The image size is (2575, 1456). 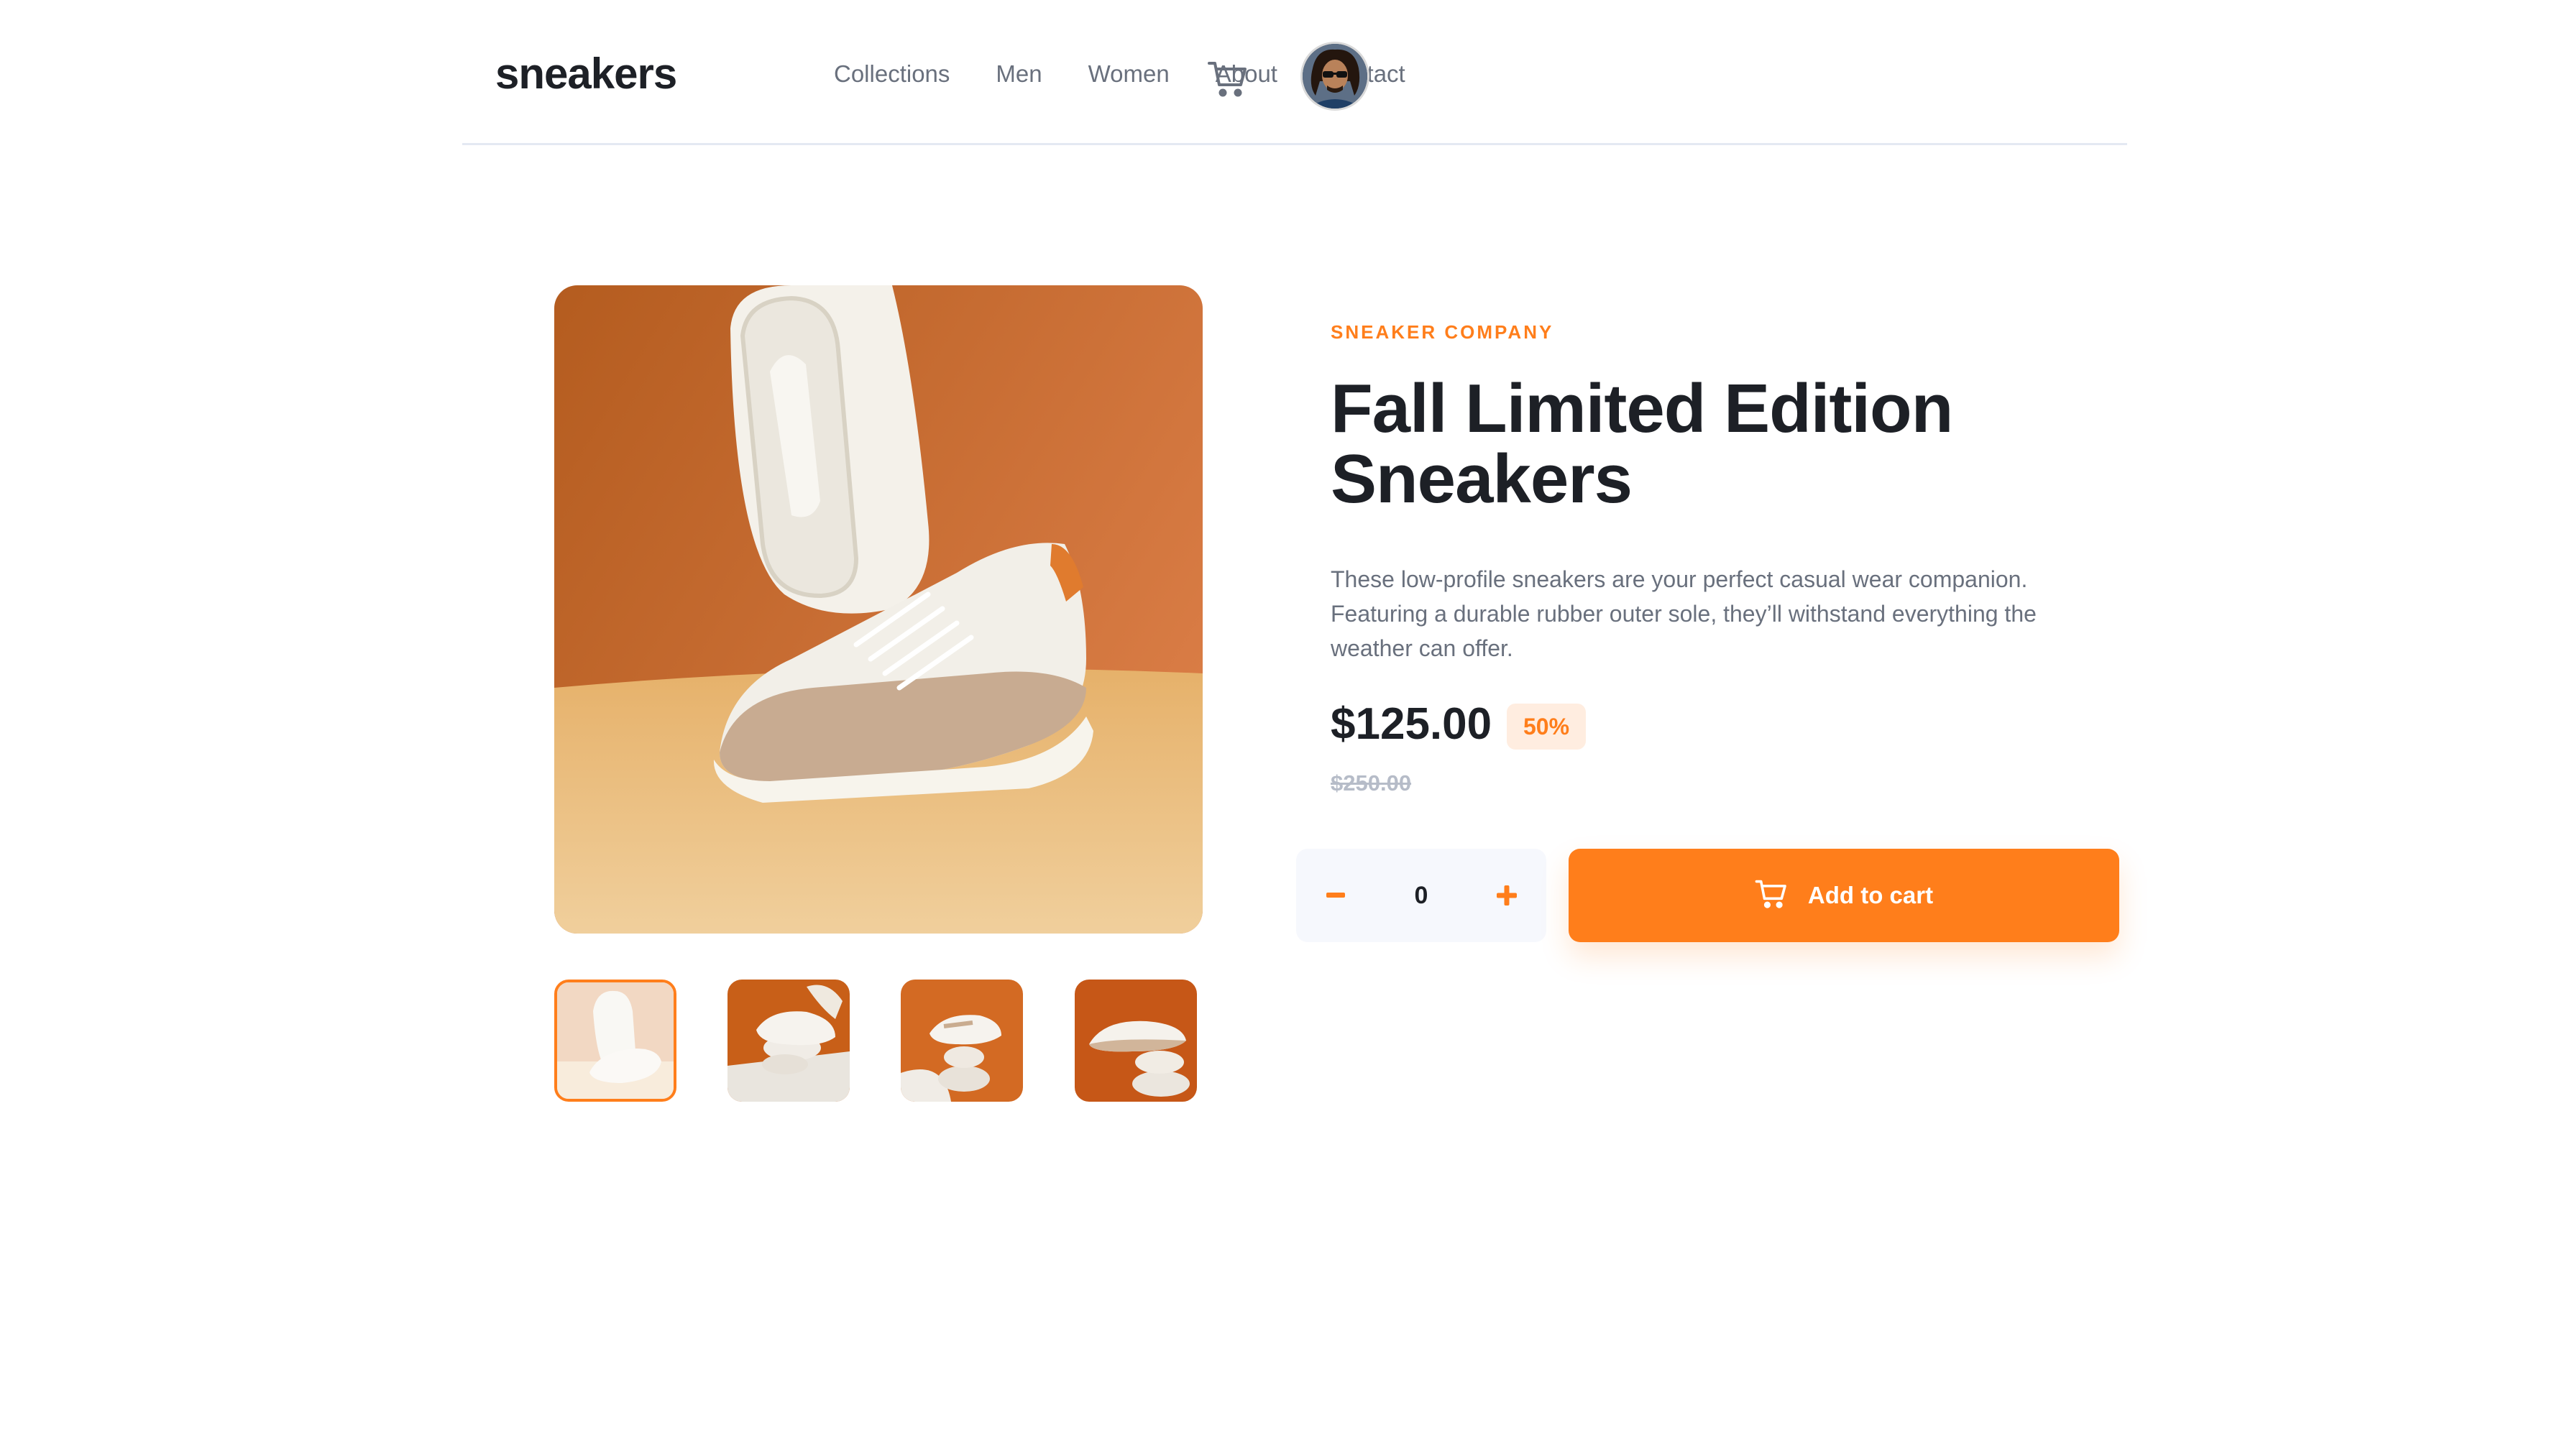 I want to click on current-price: $125.00, so click(x=1411, y=724).